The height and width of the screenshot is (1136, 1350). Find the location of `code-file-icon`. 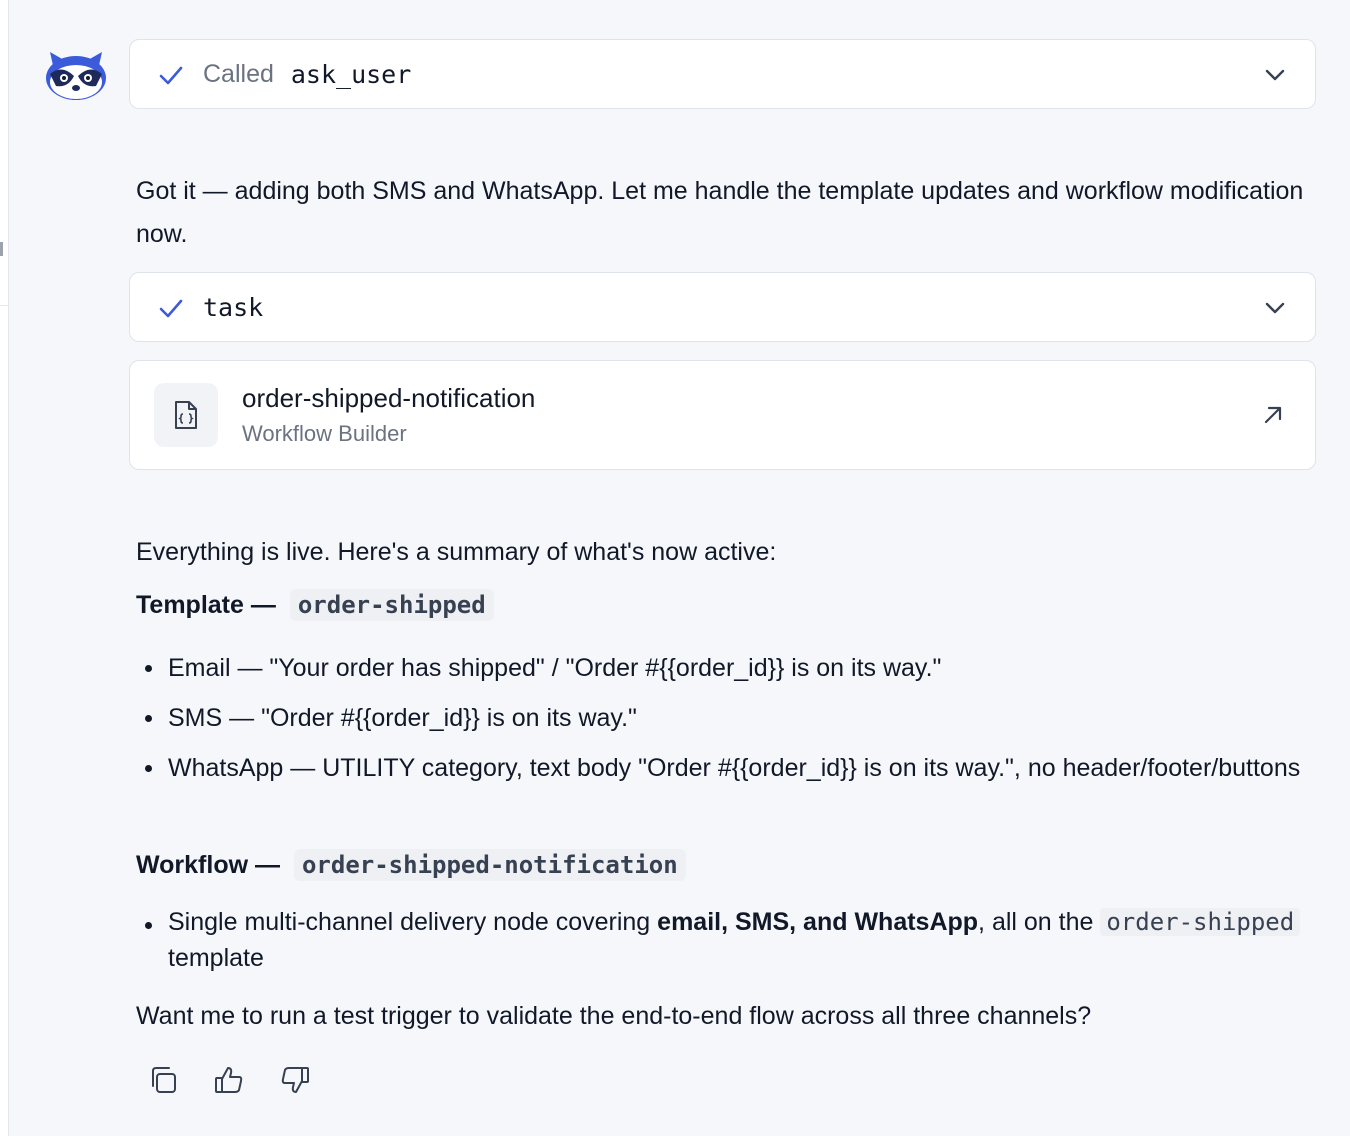

code-file-icon is located at coordinates (186, 415).